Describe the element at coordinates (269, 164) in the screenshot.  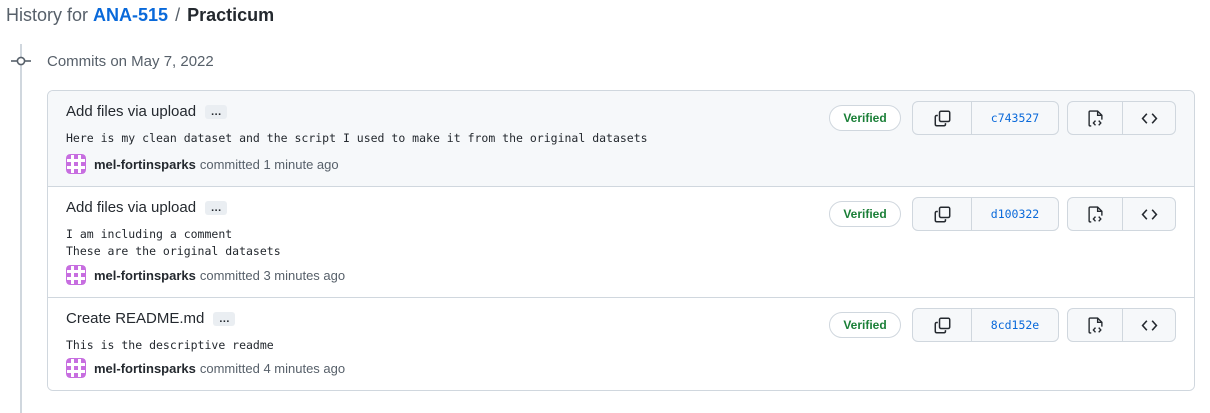
I see `commit-time: committed 1 minute ago` at that location.